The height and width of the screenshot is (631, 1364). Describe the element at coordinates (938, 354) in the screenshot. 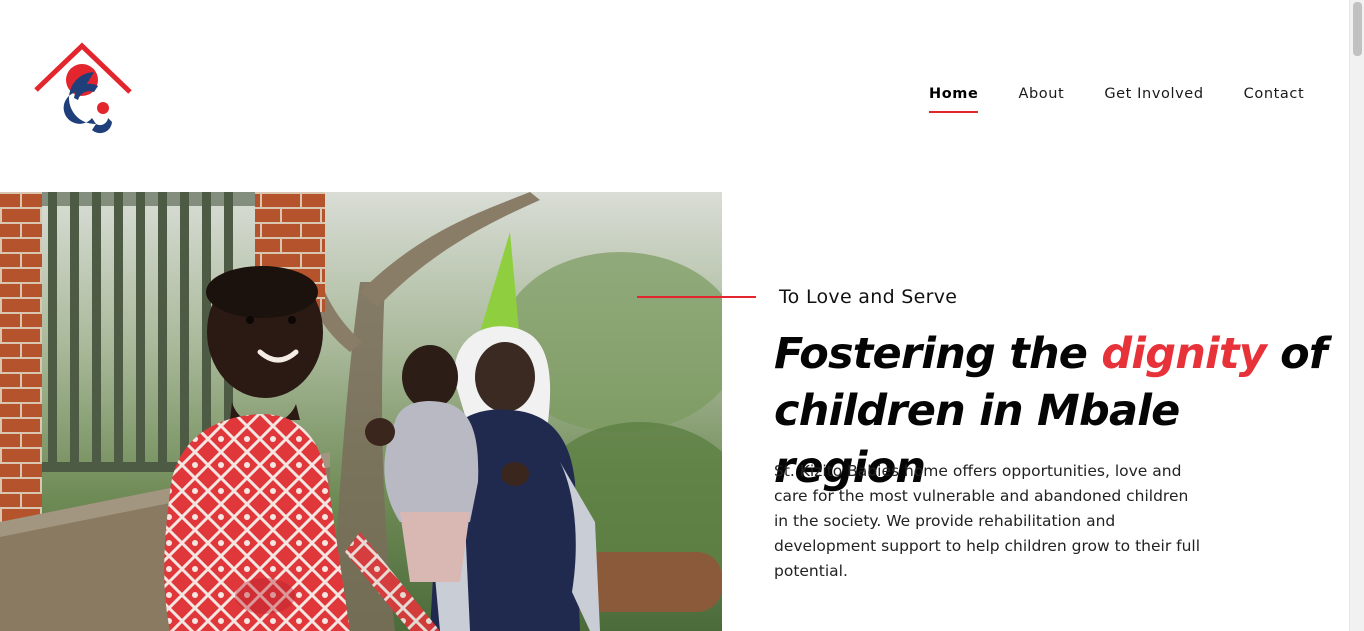

I see `headline-part1: Fostering the` at that location.